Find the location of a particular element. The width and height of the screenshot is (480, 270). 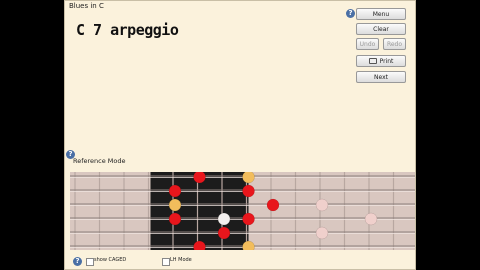

song-title: Blues in C is located at coordinates (86, 6).